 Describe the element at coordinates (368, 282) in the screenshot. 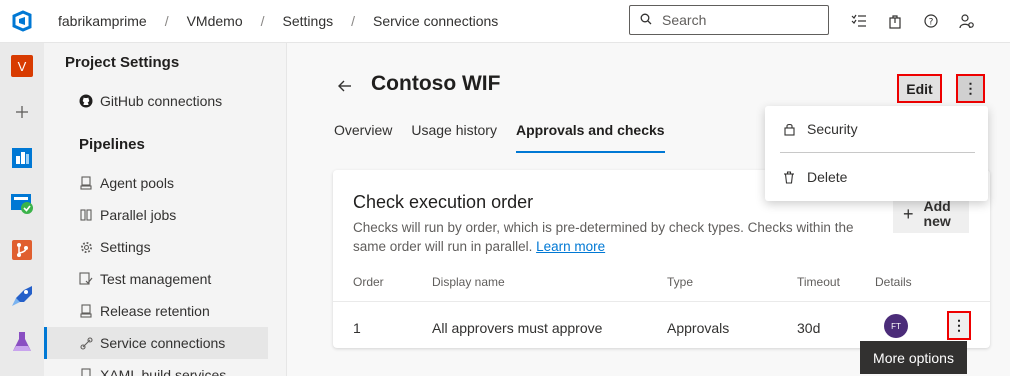

I see `column-header-order: Order` at that location.